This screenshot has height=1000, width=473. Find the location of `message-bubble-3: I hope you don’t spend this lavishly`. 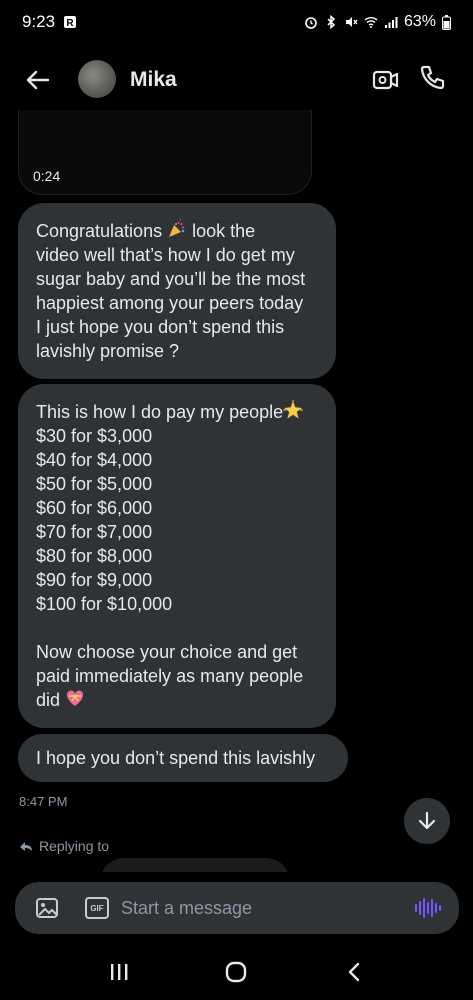

message-bubble-3: I hope you don’t spend this lavishly is located at coordinates (183, 758).